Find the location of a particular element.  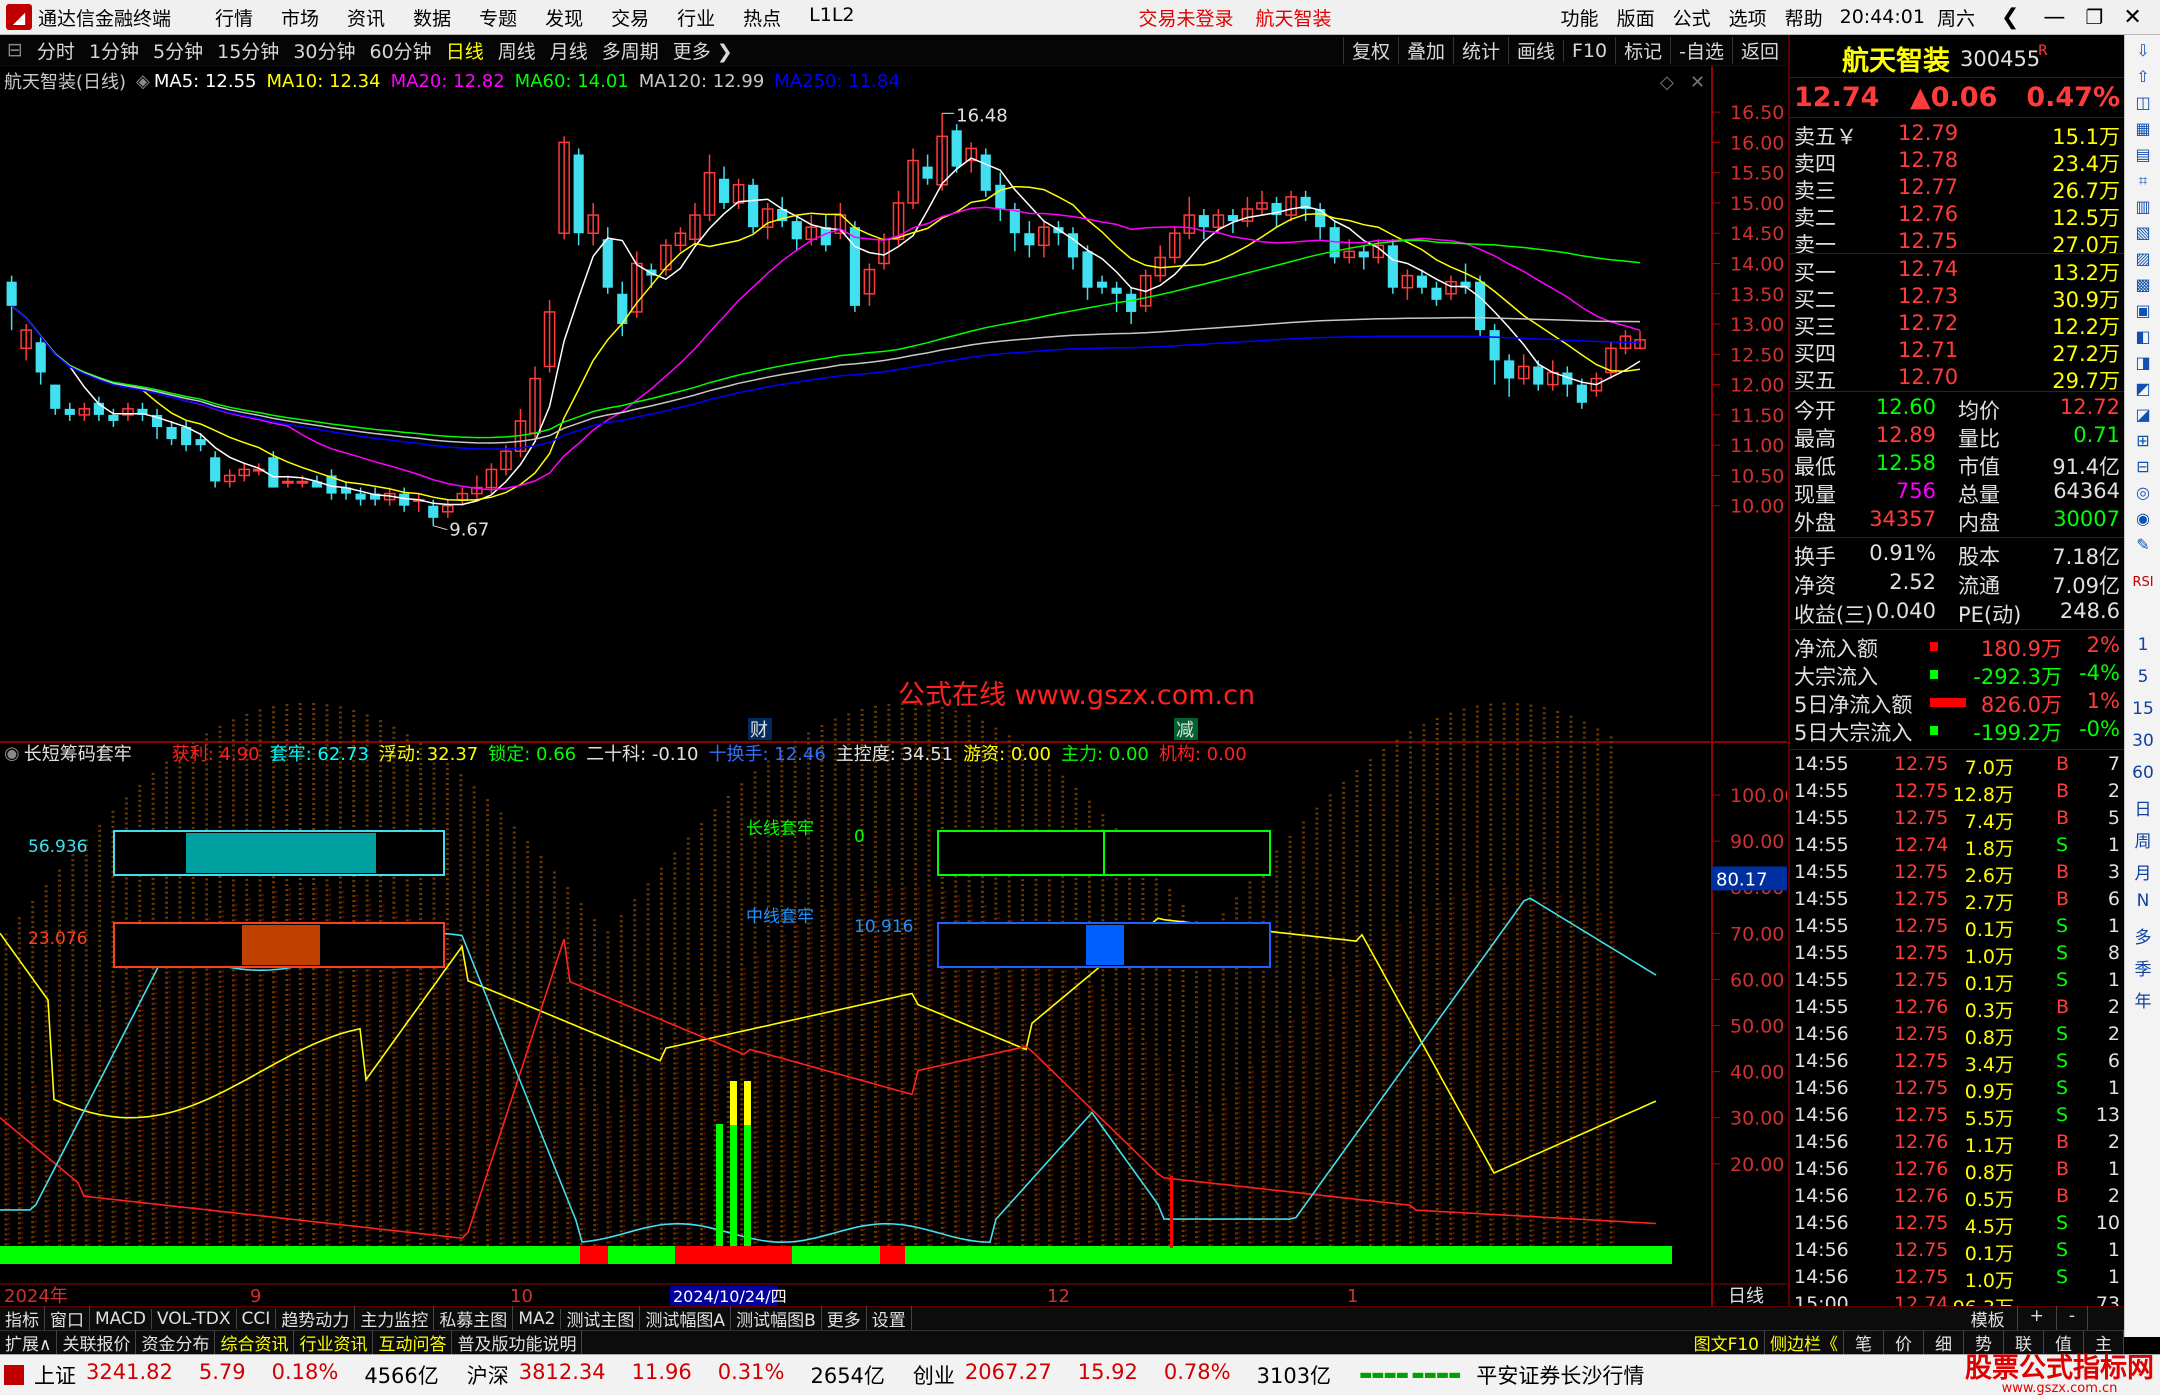

sidebar-period-item: 年 is located at coordinates (2142, 999).